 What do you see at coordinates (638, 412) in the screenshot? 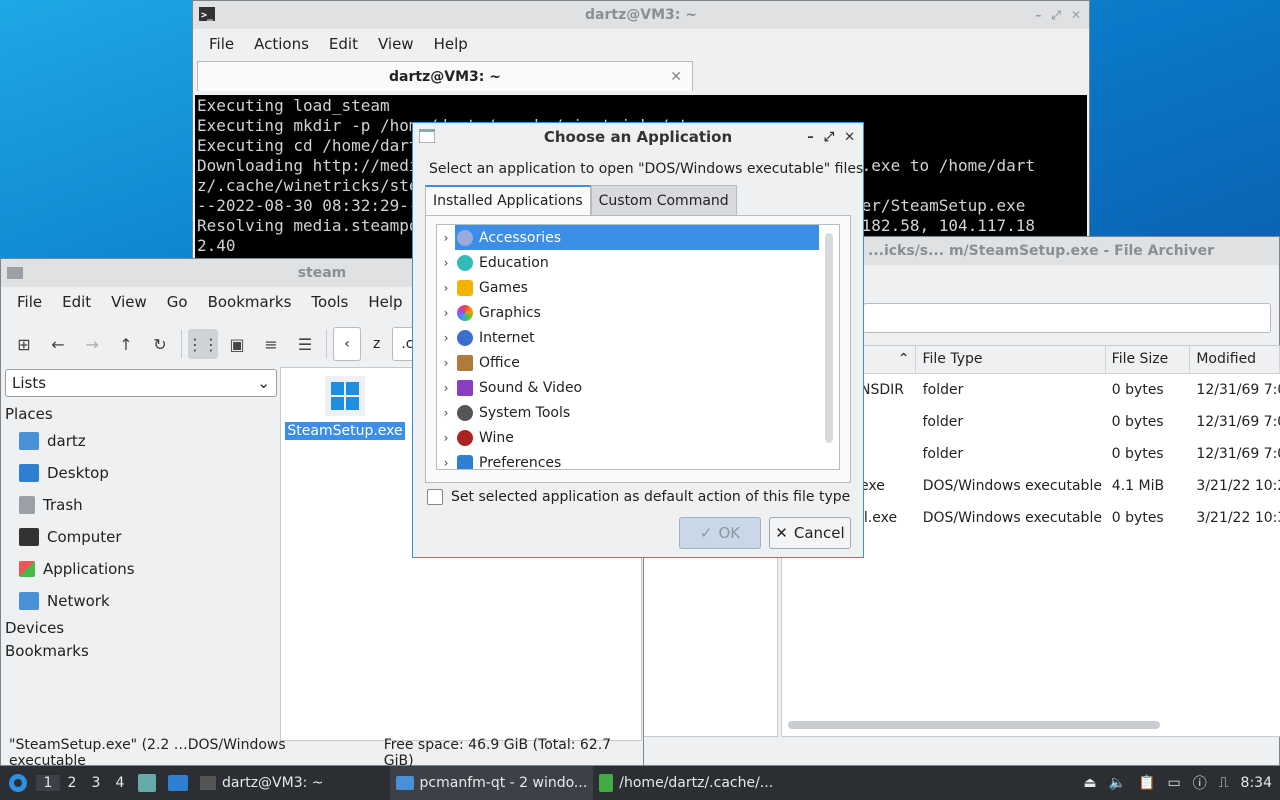
I see `tree-item-system-tools: › System Tools` at bounding box center [638, 412].